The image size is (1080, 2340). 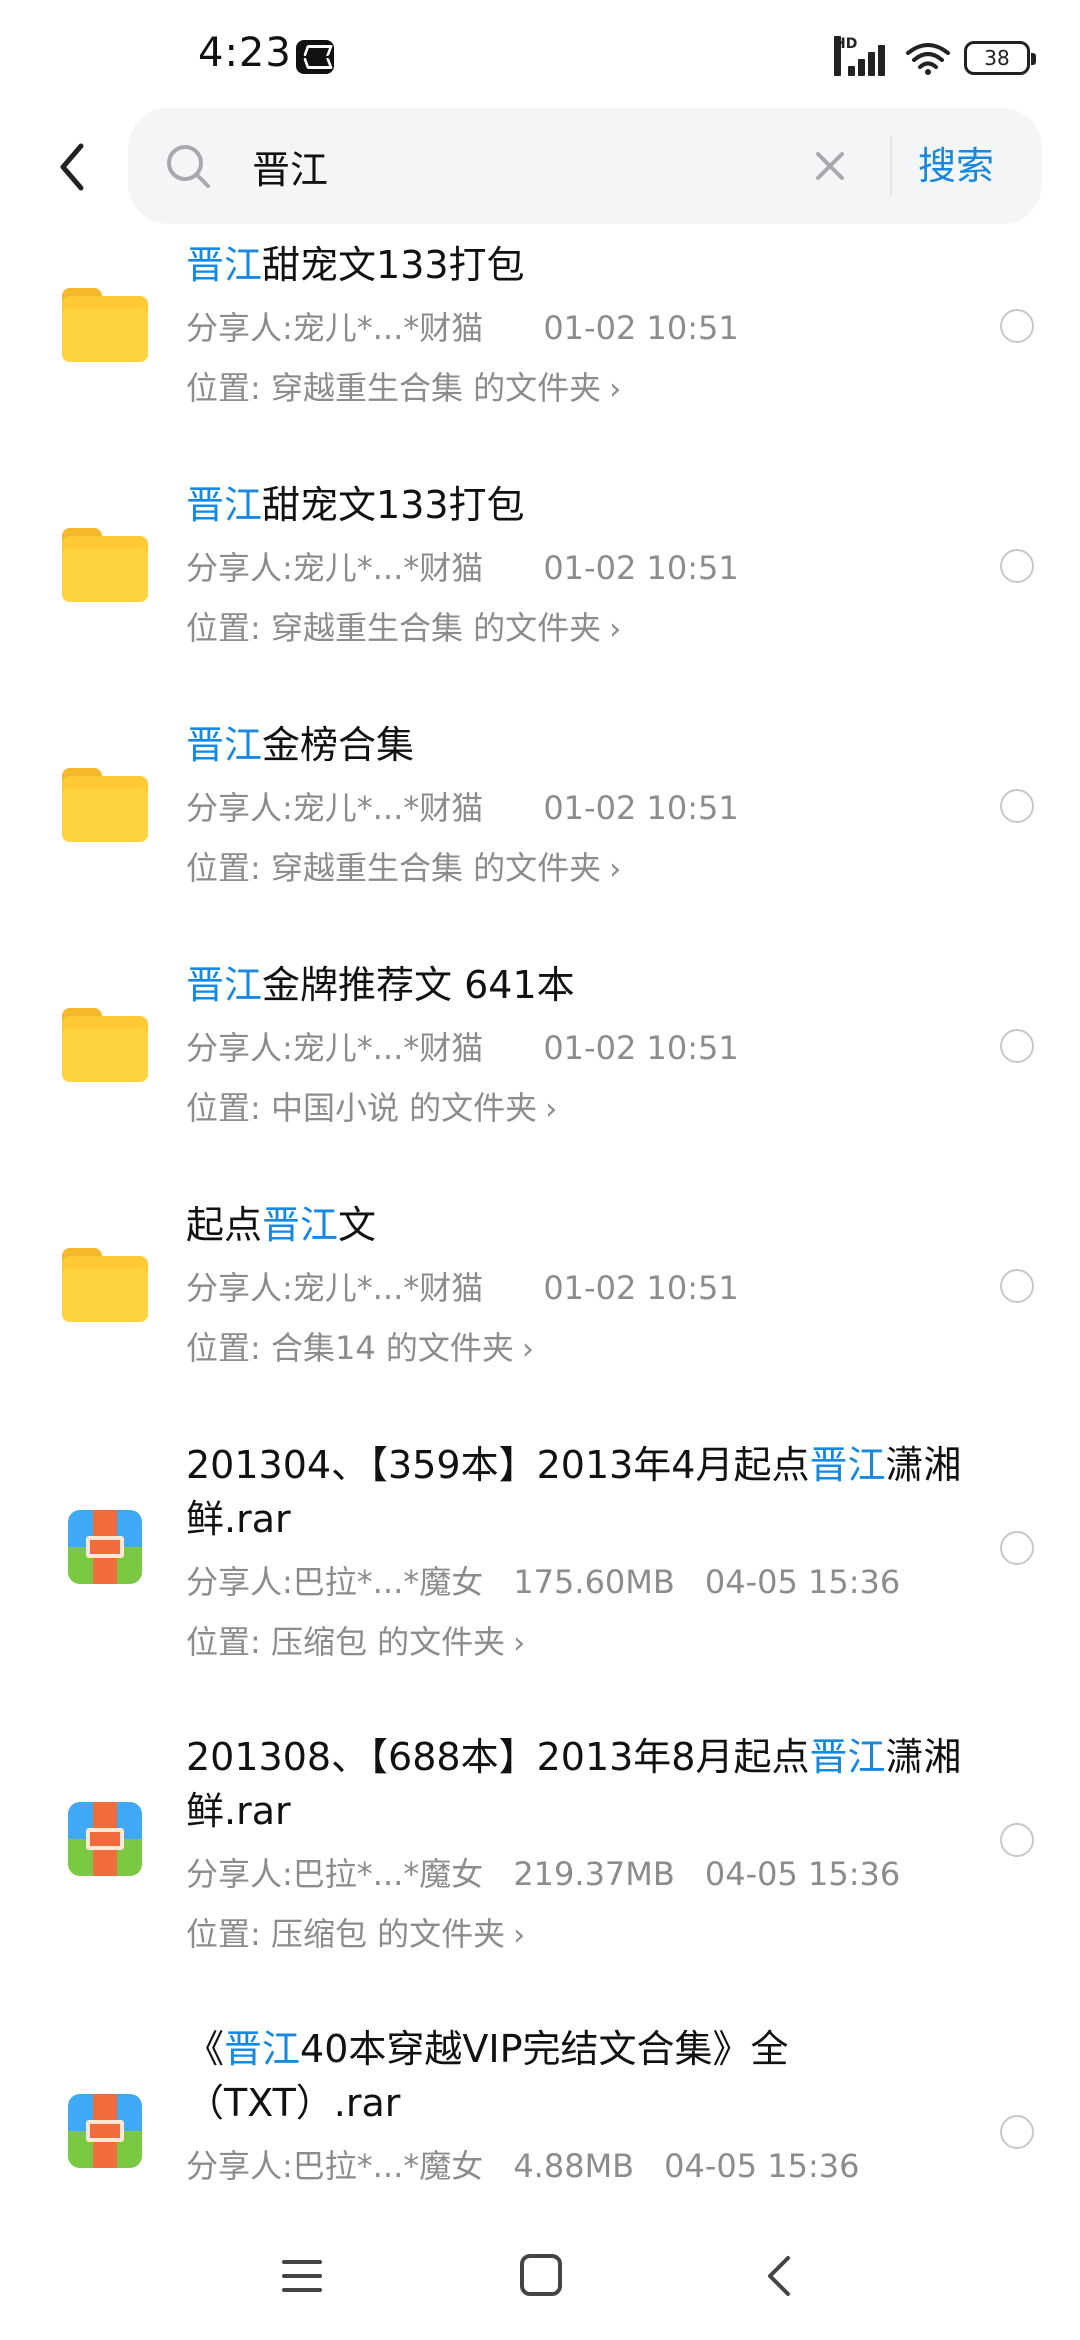 I want to click on search-divider, so click(x=891, y=166).